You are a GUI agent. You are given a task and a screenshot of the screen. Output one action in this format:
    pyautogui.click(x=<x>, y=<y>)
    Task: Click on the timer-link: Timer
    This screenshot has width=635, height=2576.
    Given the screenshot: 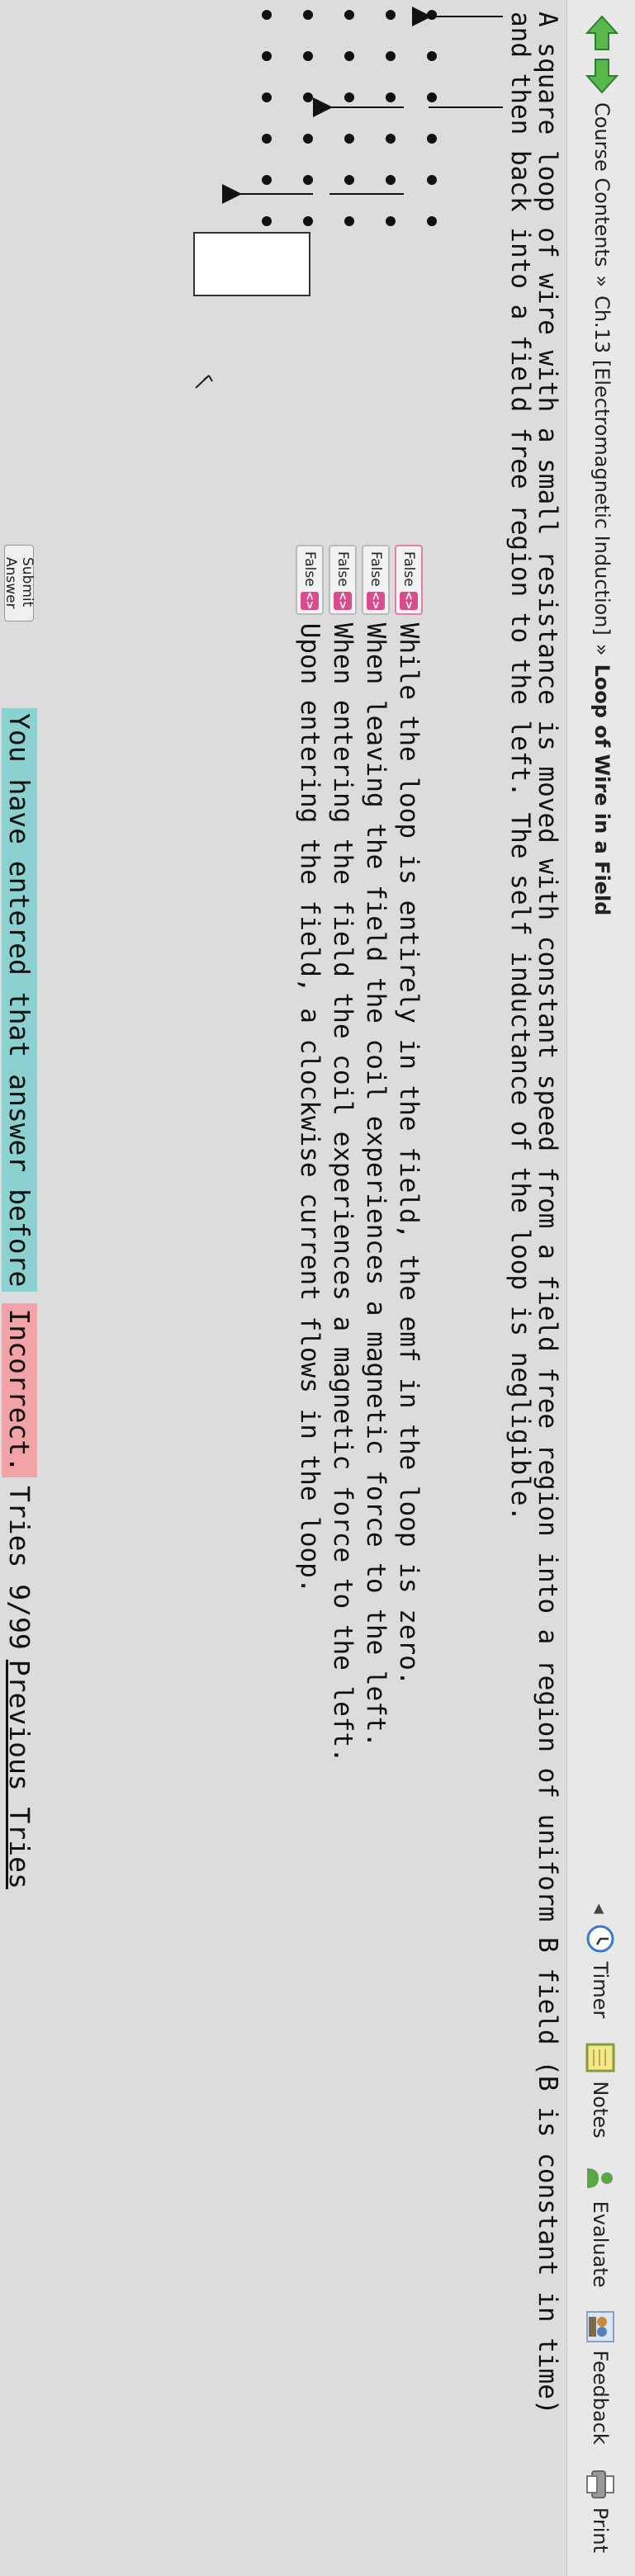 What is the action you would take?
    pyautogui.click(x=600, y=1970)
    